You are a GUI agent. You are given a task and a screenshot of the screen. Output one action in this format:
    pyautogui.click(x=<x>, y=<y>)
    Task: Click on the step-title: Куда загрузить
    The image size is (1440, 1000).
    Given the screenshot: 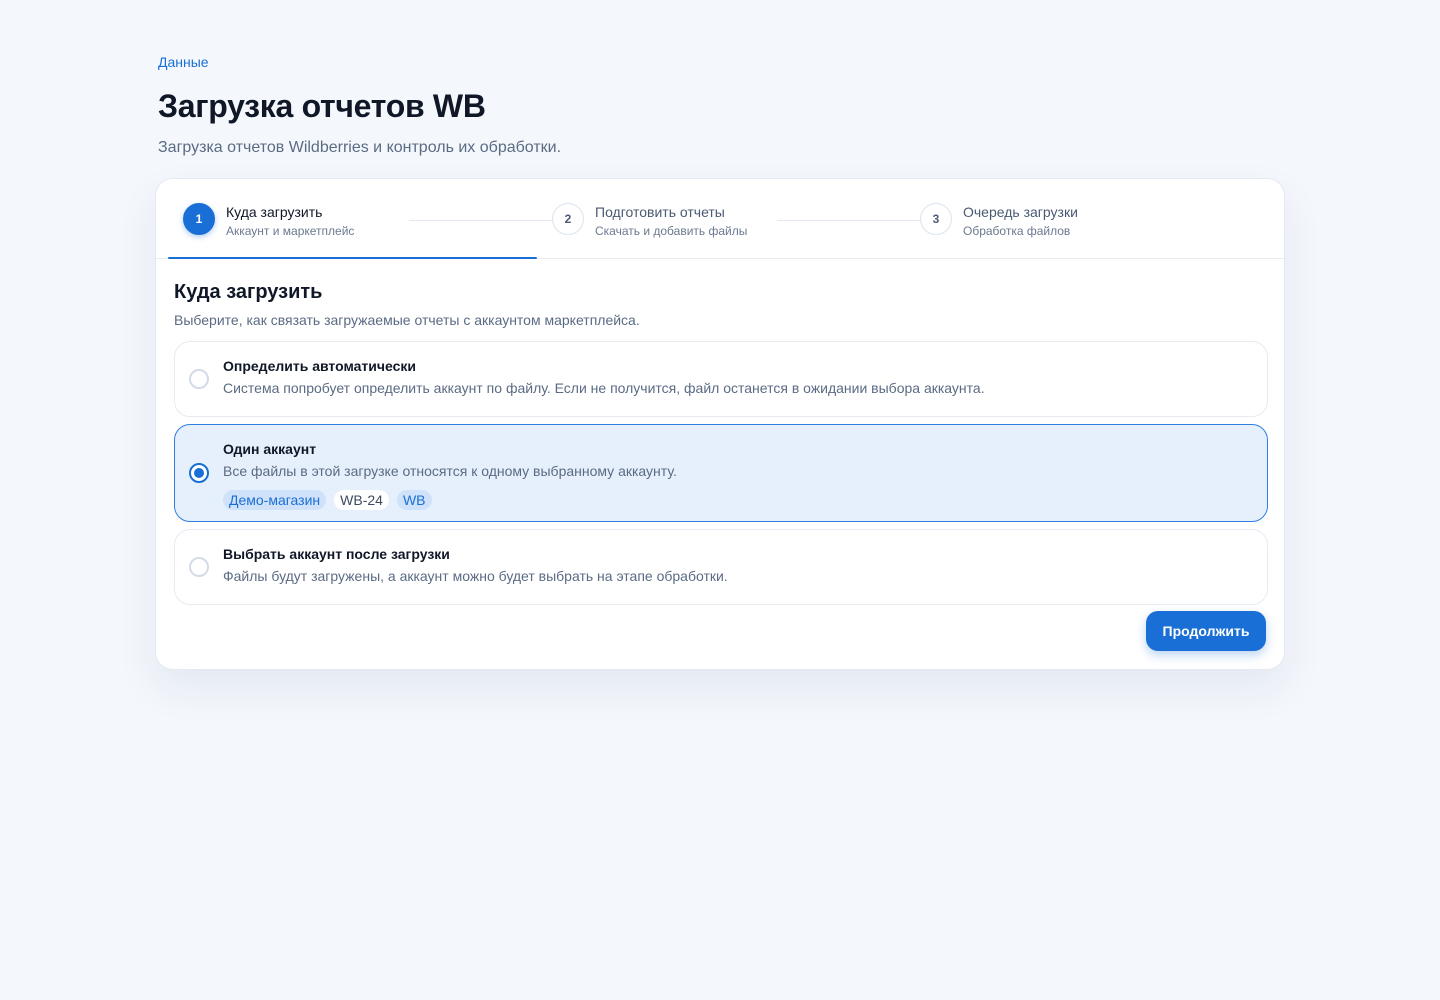 What is the action you would take?
    pyautogui.click(x=274, y=212)
    